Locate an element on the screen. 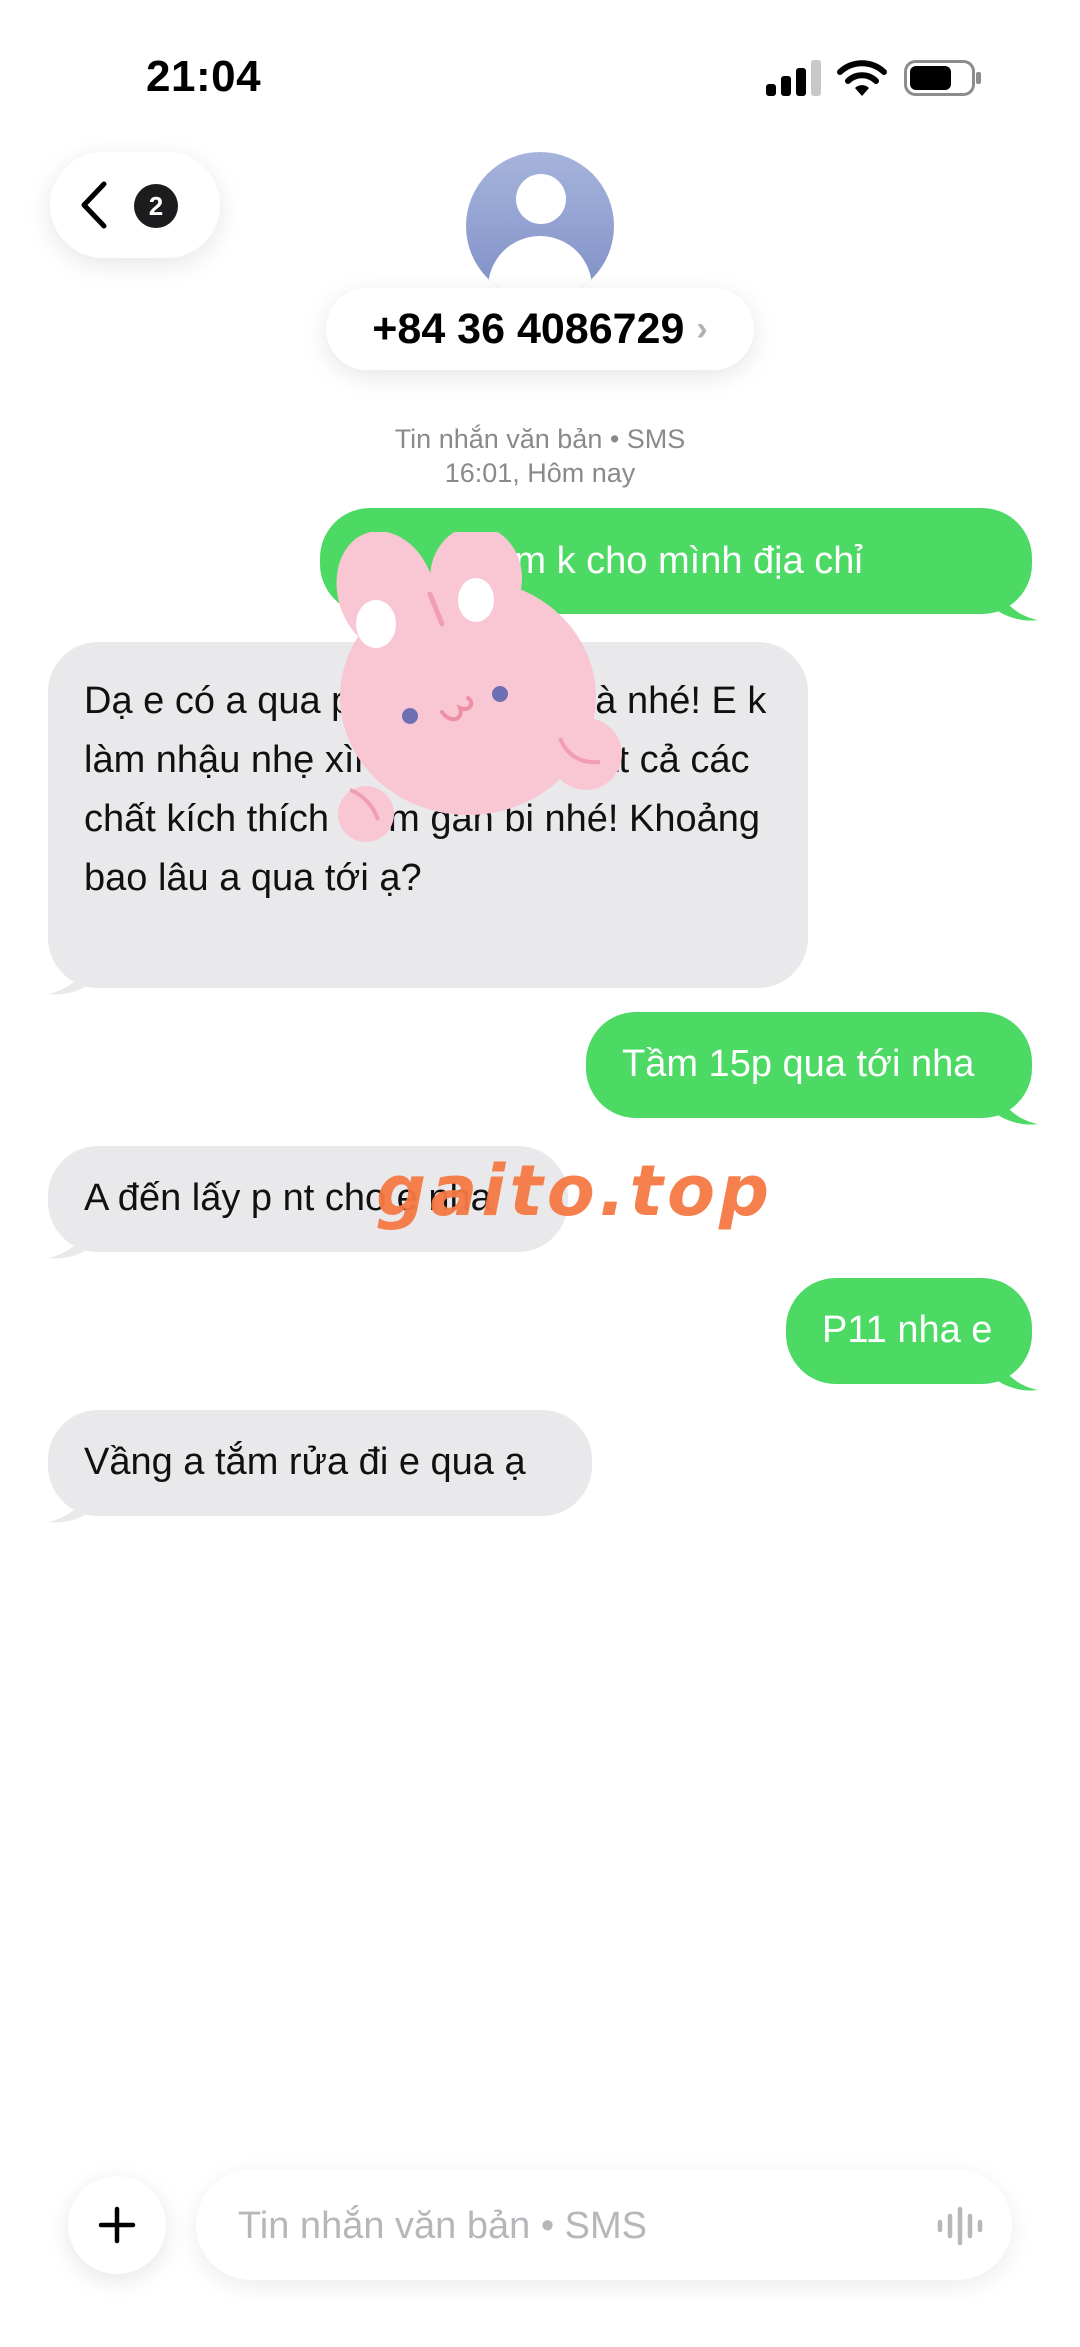  add-attachment-button is located at coordinates (117, 2225).